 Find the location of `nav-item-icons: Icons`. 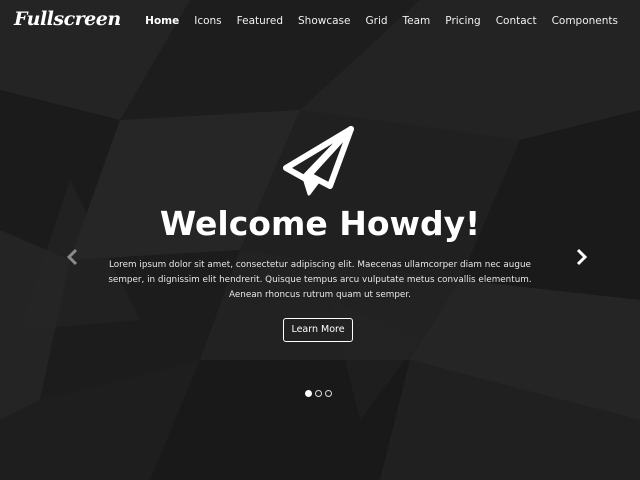

nav-item-icons: Icons is located at coordinates (207, 21).